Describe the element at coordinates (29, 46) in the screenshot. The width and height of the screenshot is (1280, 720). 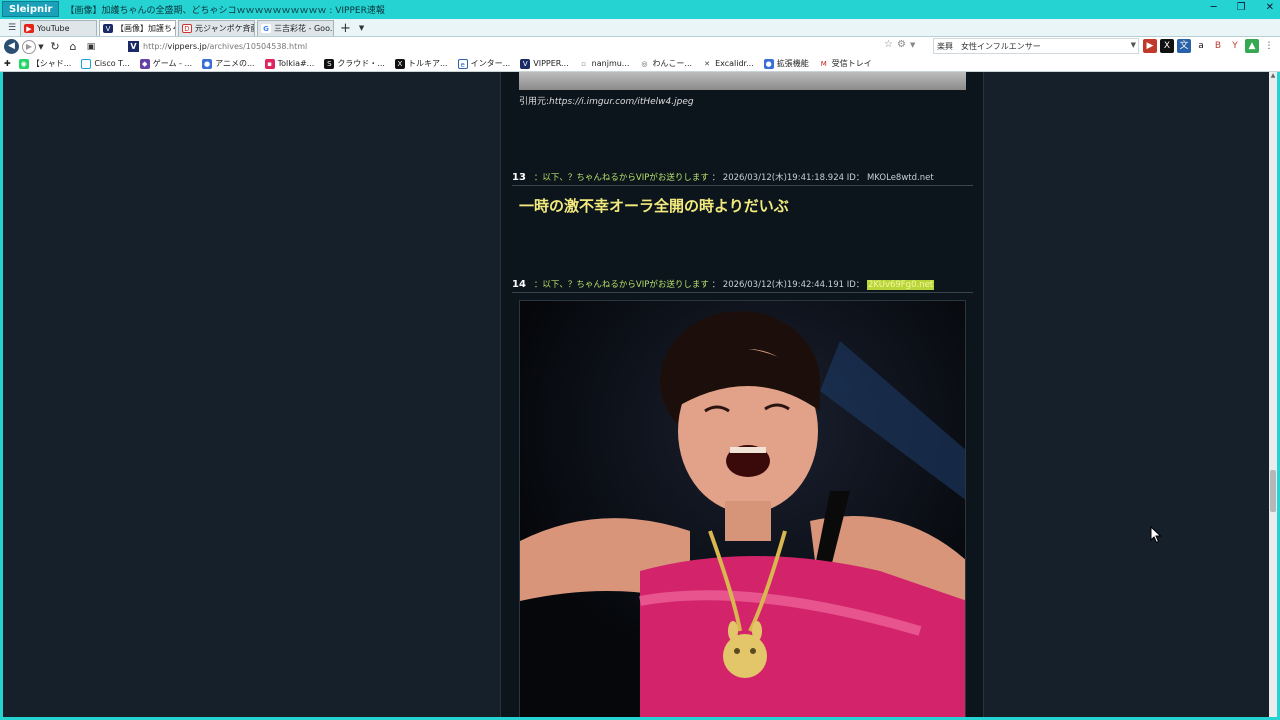
I see `forward-icon: ▶` at that location.